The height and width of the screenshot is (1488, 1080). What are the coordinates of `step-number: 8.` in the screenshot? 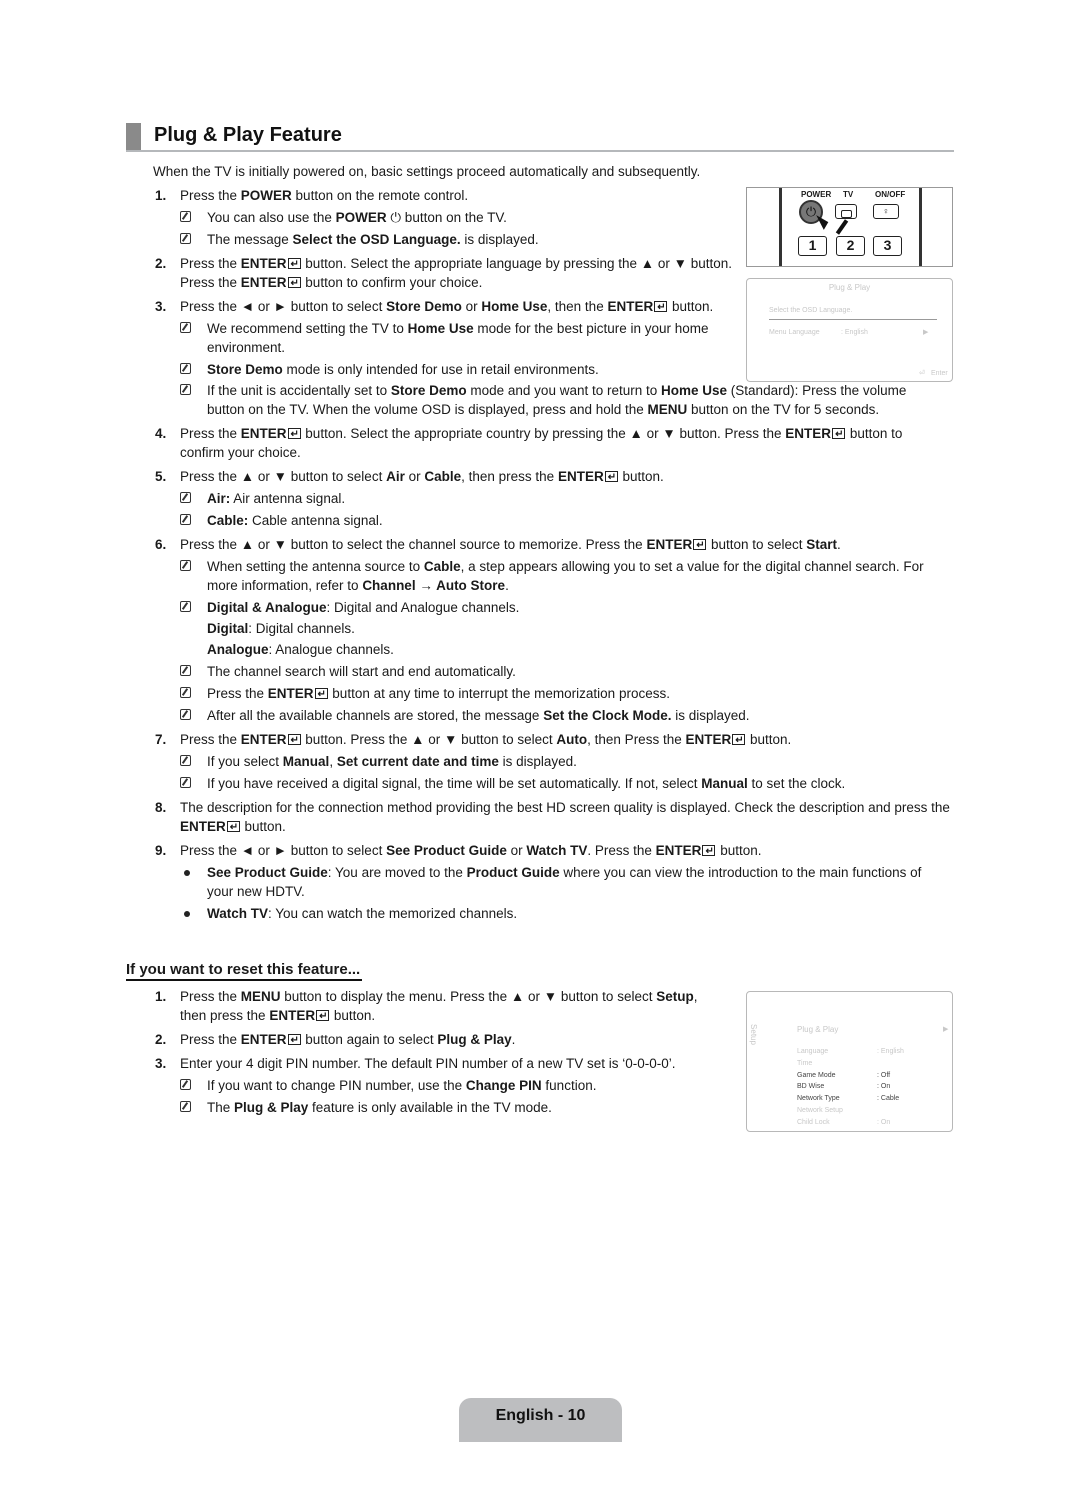 It's located at (161, 807).